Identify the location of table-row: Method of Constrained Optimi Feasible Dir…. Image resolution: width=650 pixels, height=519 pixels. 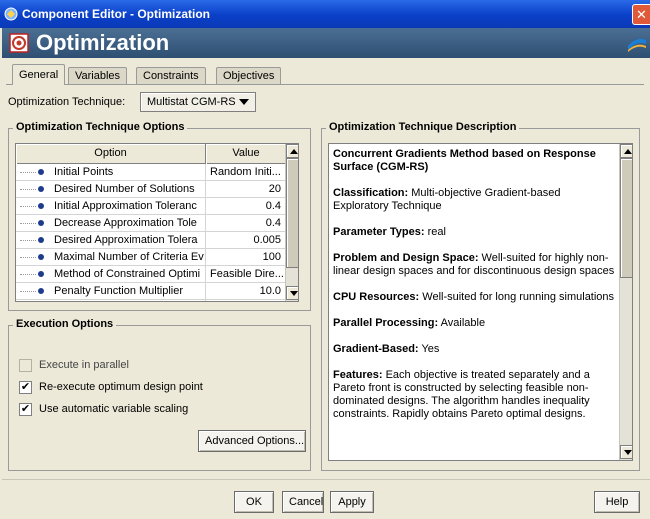
(151, 274).